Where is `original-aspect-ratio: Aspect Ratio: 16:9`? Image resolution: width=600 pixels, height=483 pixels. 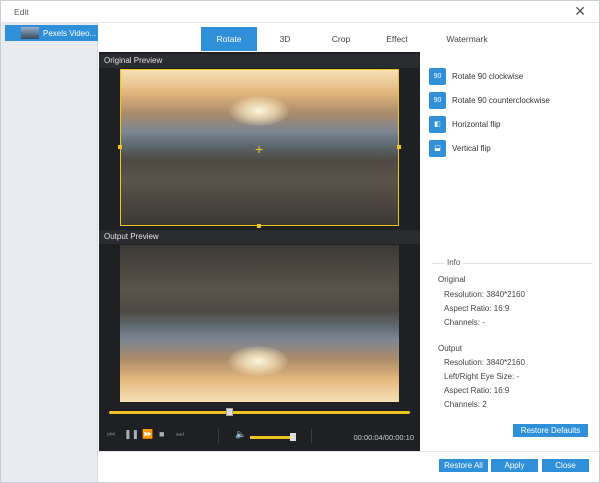
original-aspect-ratio: Aspect Ratio: 16:9 is located at coordinates (477, 308).